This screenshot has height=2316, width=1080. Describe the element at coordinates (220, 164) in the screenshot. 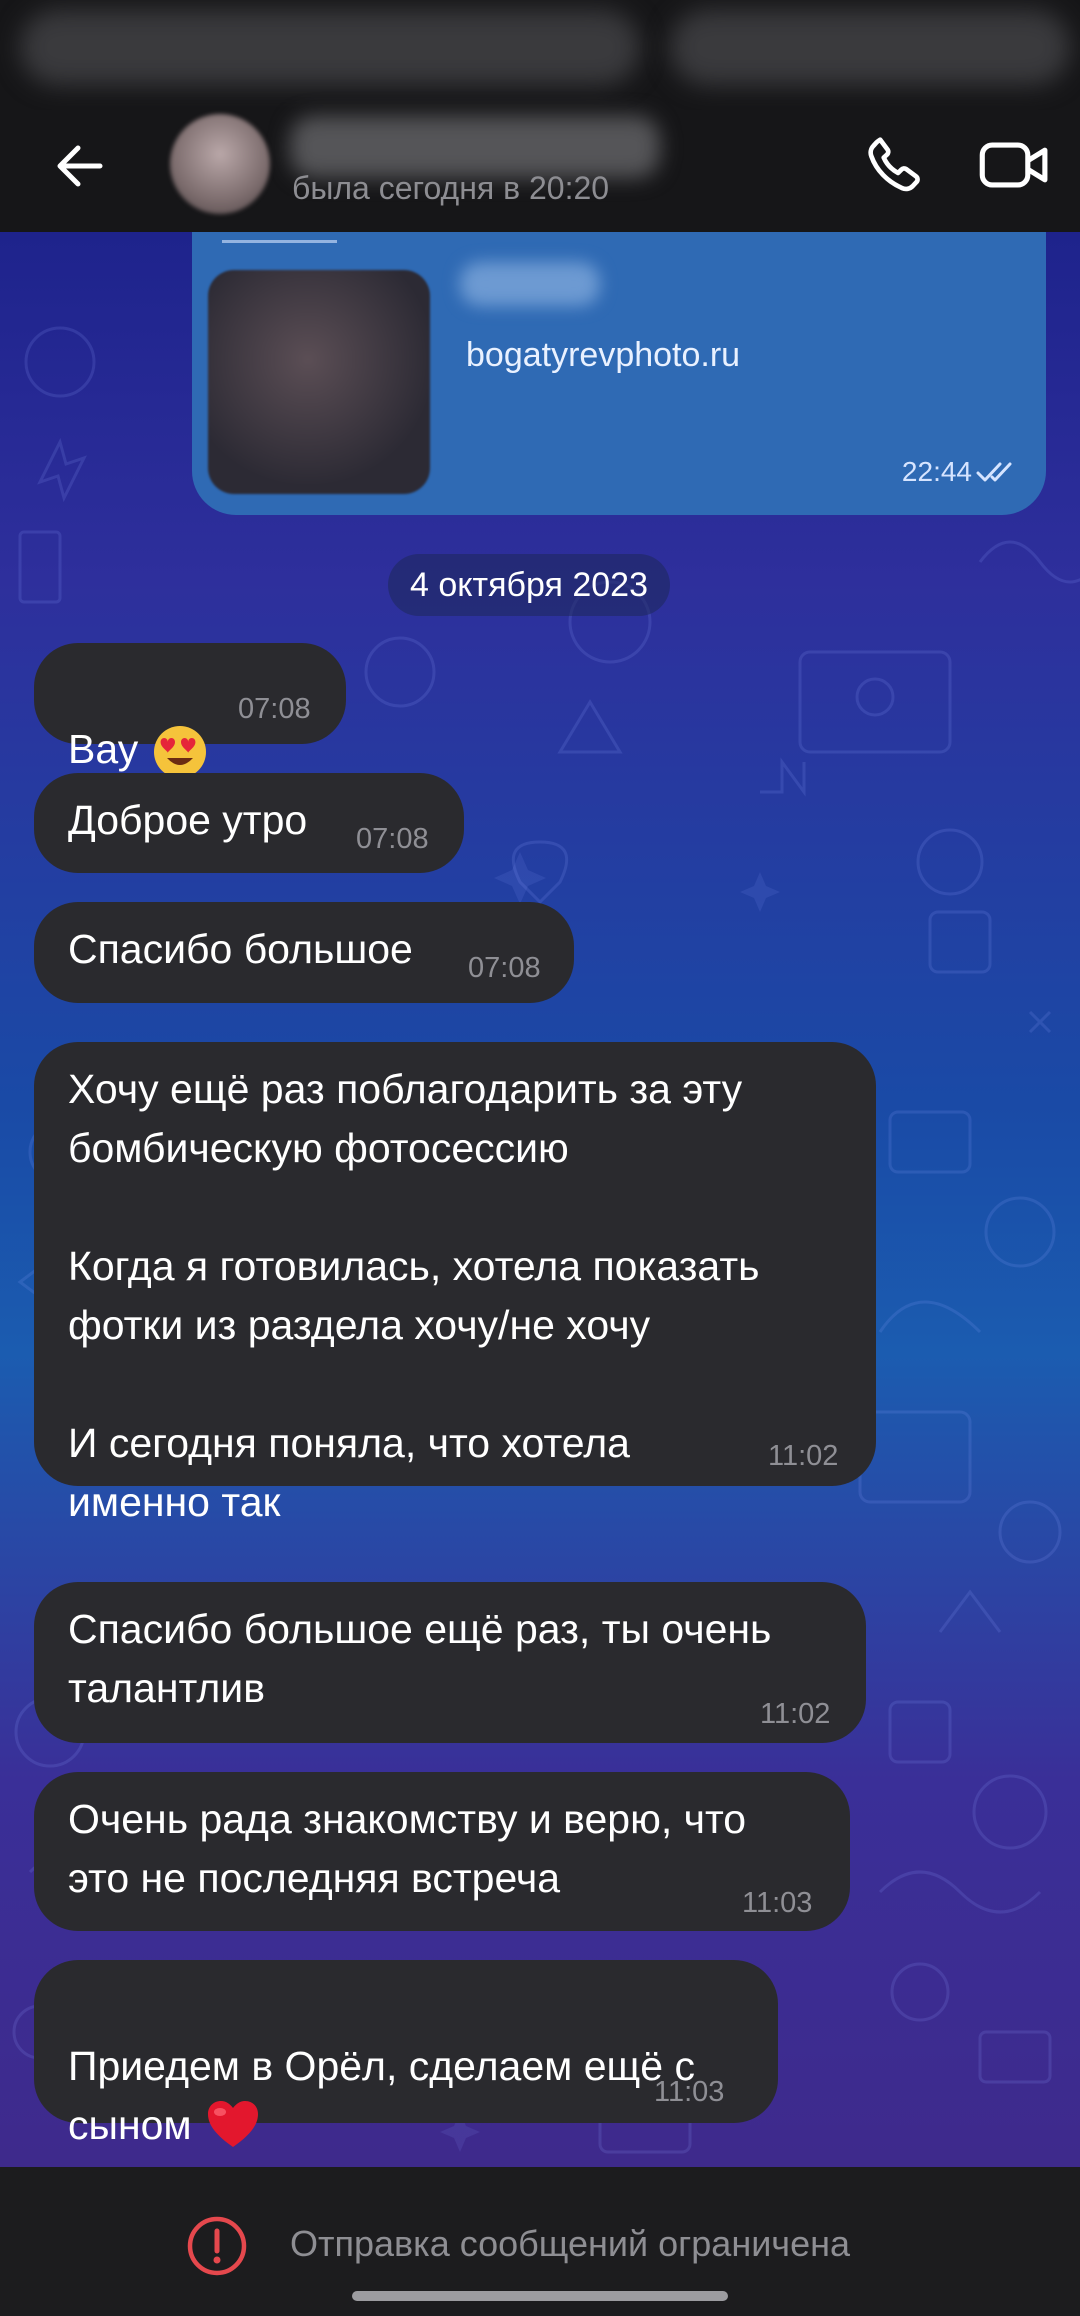

I see `avatar` at that location.